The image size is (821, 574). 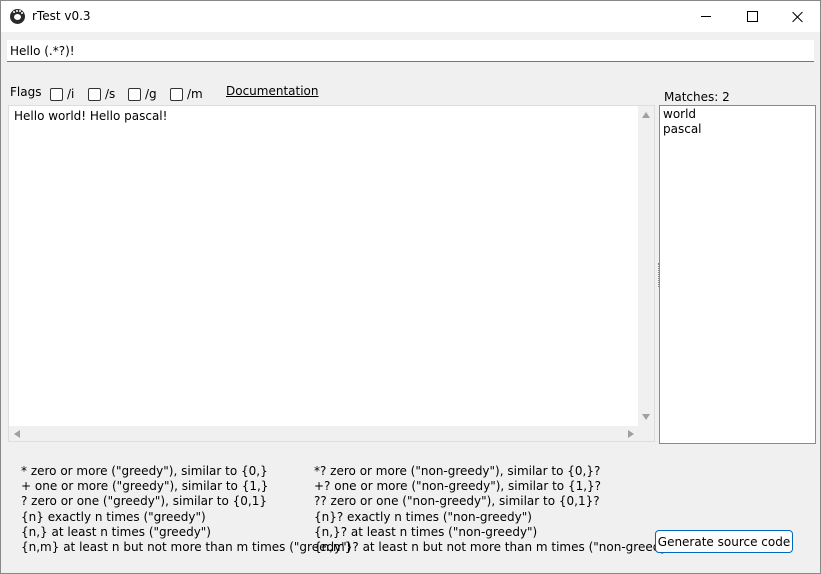 What do you see at coordinates (272, 91) in the screenshot?
I see `documentation-link: Documentation` at bounding box center [272, 91].